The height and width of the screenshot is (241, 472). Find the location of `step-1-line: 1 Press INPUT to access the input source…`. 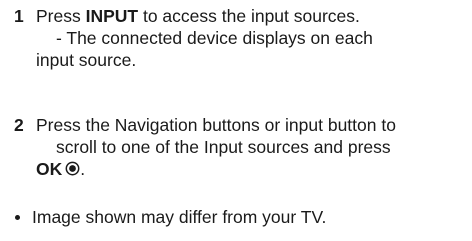

step-1-line: 1 Press INPUT to access the input source… is located at coordinates (242, 16).